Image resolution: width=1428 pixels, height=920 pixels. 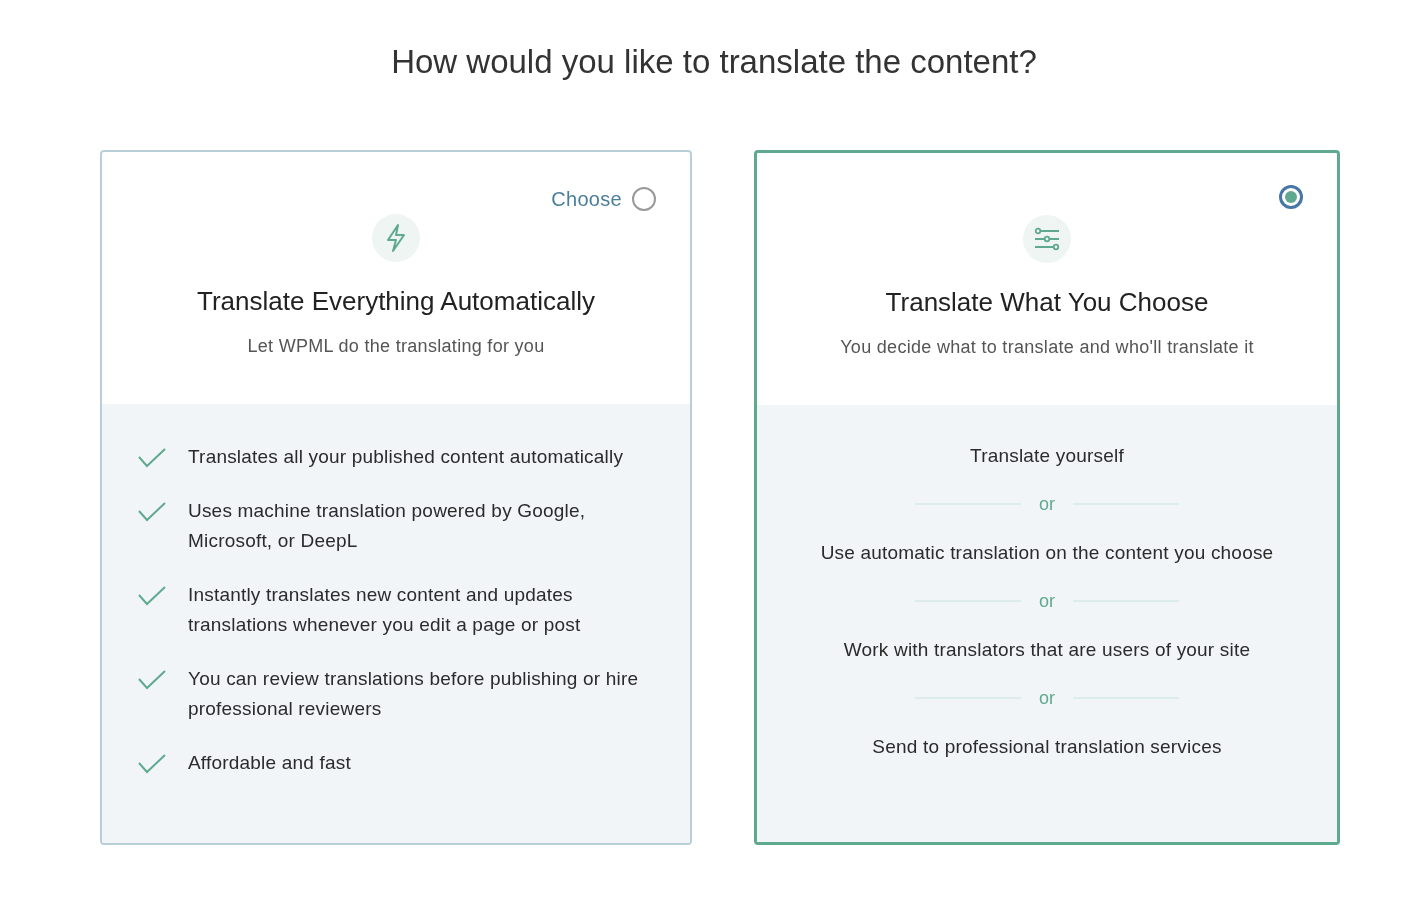 What do you see at coordinates (396, 301) in the screenshot?
I see `option-title: Translate Everything Automatically` at bounding box center [396, 301].